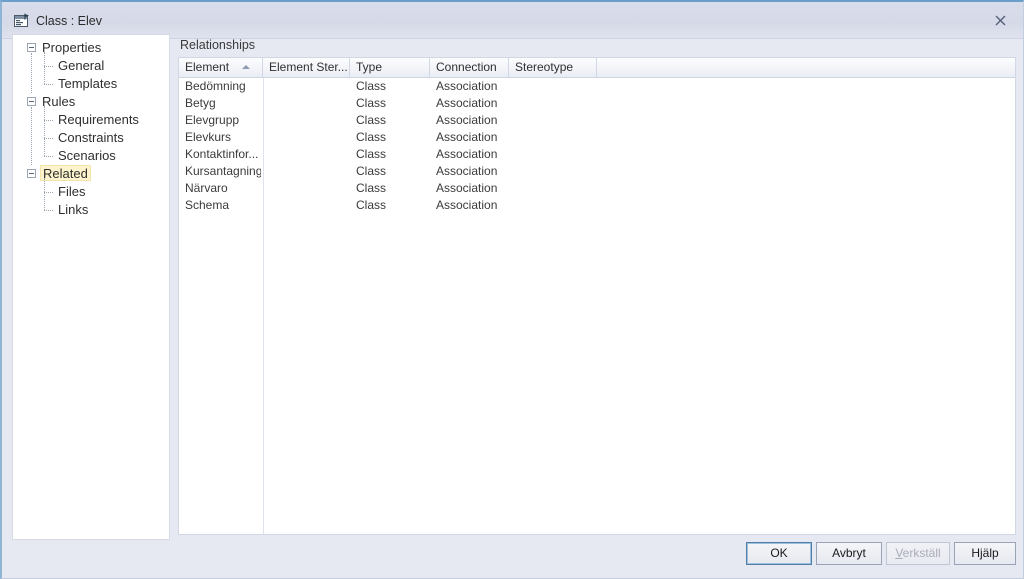  I want to click on tree-item-related: Related, so click(91, 174).